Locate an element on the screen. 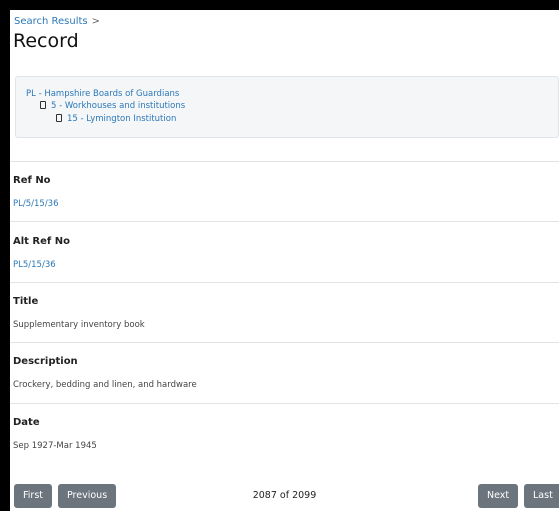 This screenshot has width=559, height=511. record-position-counter: 2087 of 2099 is located at coordinates (284, 495).